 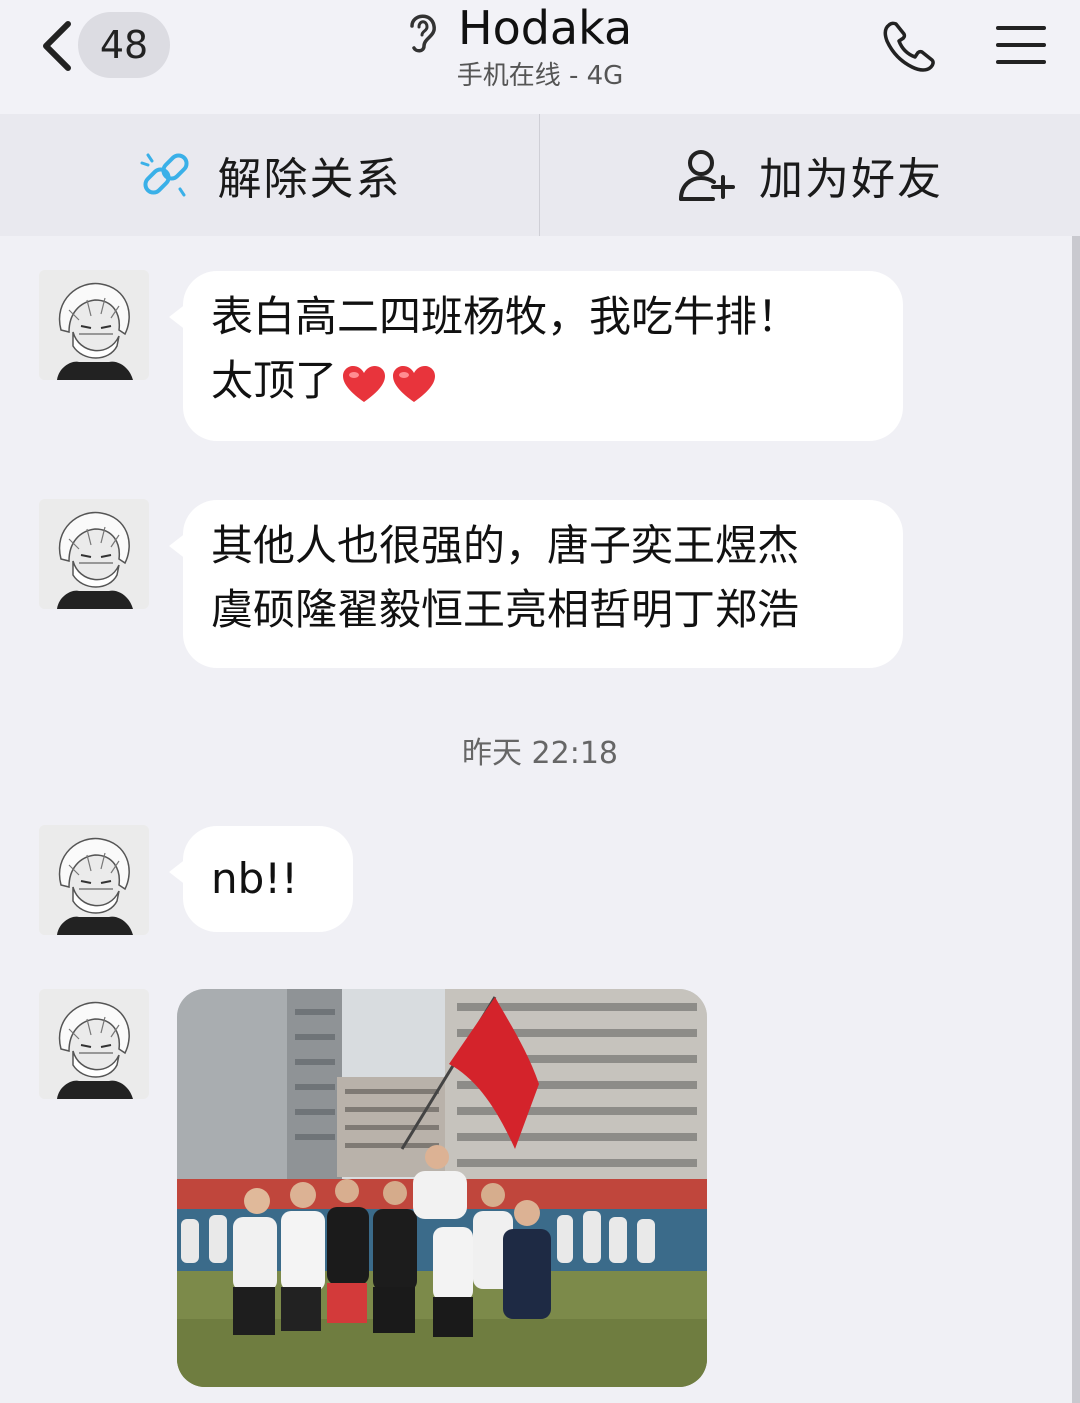 What do you see at coordinates (164, 175) in the screenshot?
I see `unlink-icon` at bounding box center [164, 175].